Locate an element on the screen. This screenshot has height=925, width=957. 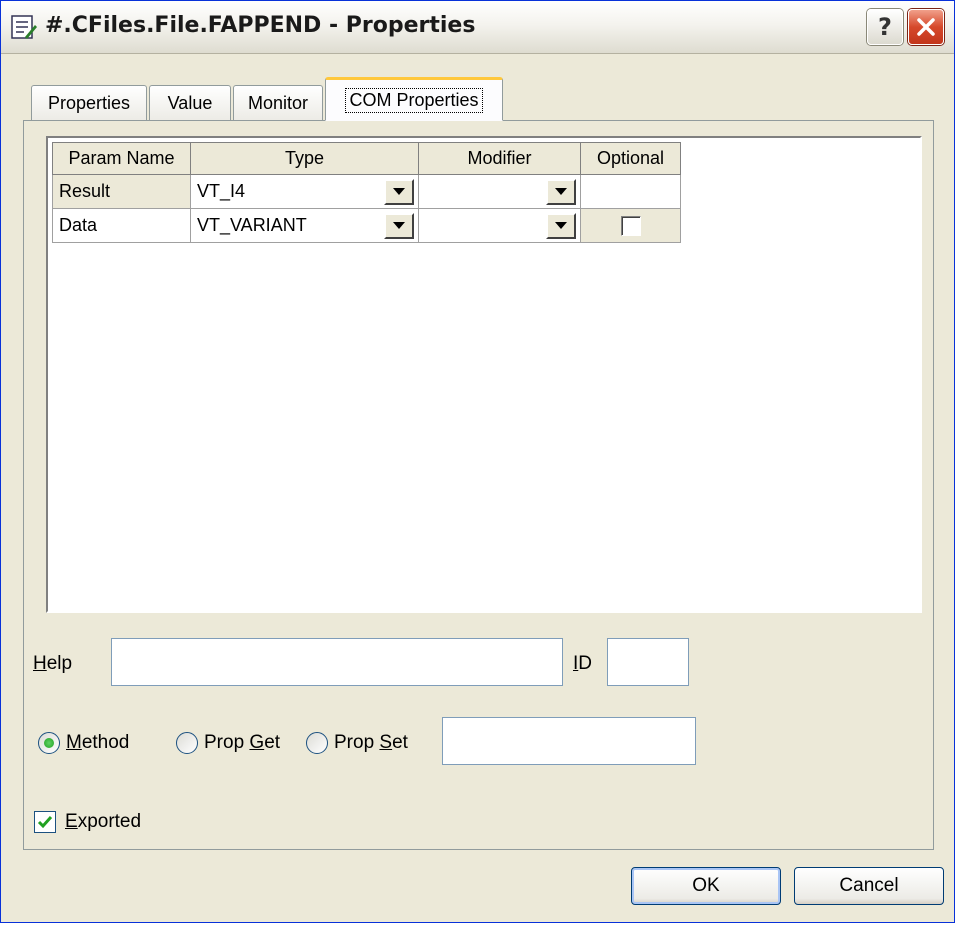
exported-label: Exported is located at coordinates (103, 822).